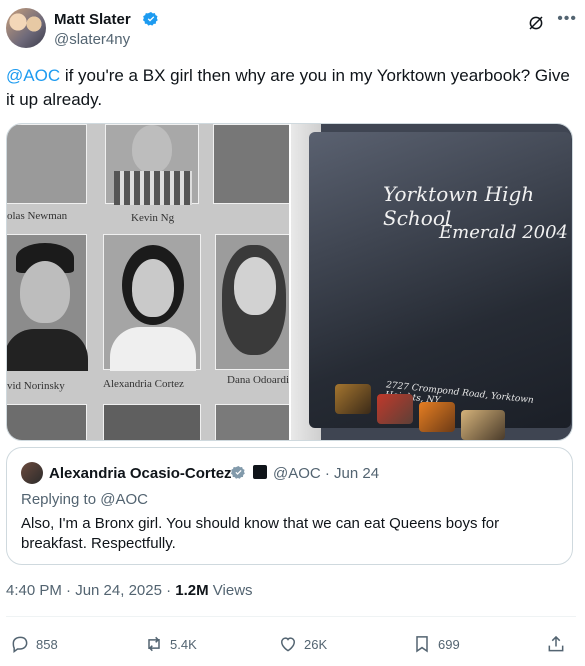  I want to click on views-label: Views, so click(230, 590).